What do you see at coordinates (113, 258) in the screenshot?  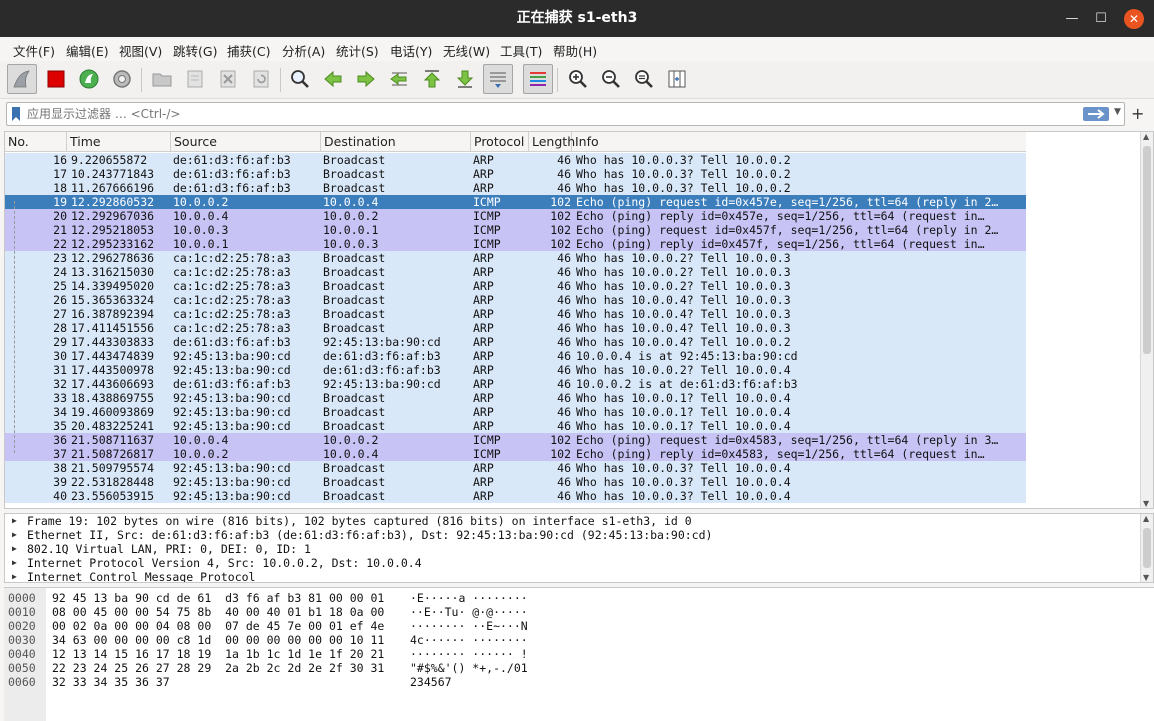 I see `cell-time: 12.296278636` at bounding box center [113, 258].